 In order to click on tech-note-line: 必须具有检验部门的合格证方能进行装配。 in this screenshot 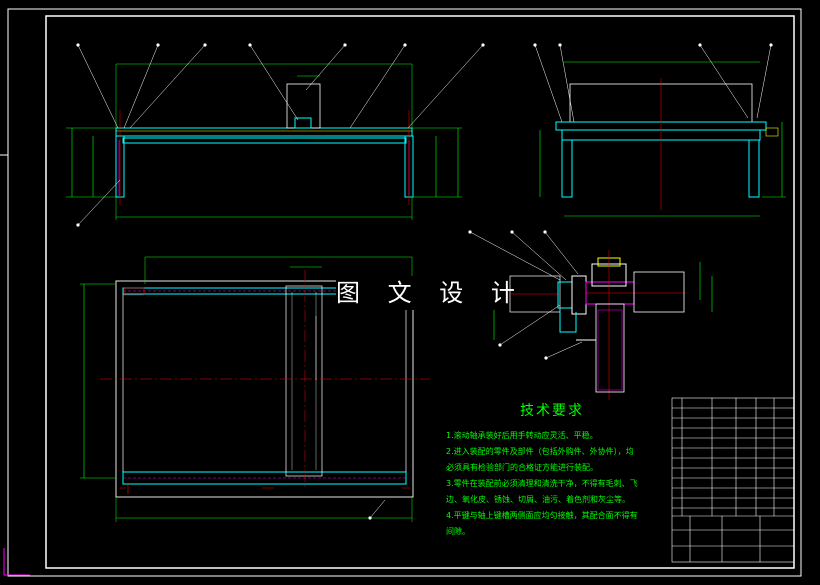, I will do `click(522, 467)`.